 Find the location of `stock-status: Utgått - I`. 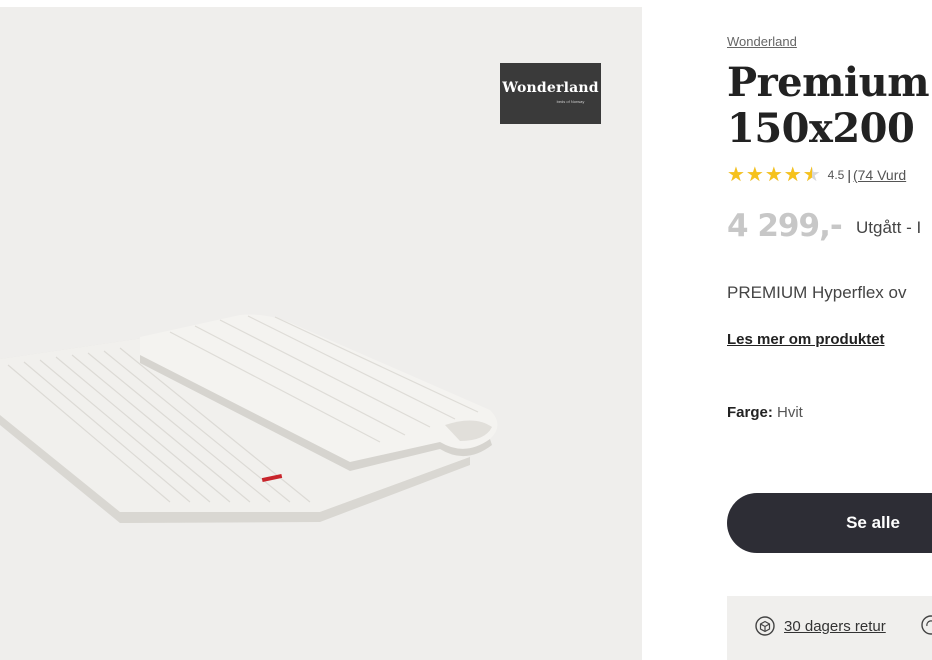

stock-status: Utgått - I is located at coordinates (889, 227).